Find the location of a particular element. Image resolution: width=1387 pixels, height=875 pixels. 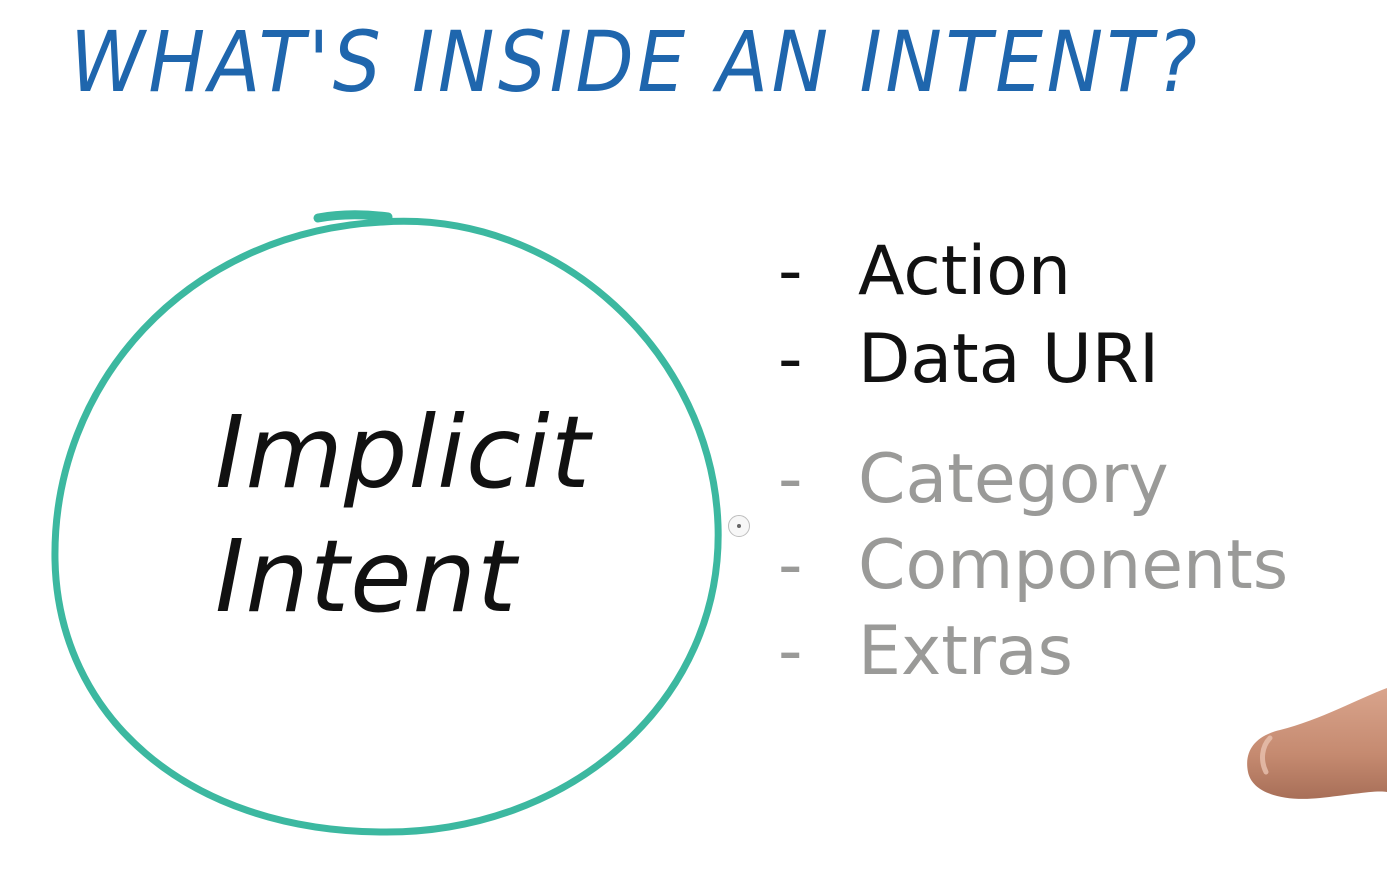

list-item-components: - Components is located at coordinates (1033, 566).